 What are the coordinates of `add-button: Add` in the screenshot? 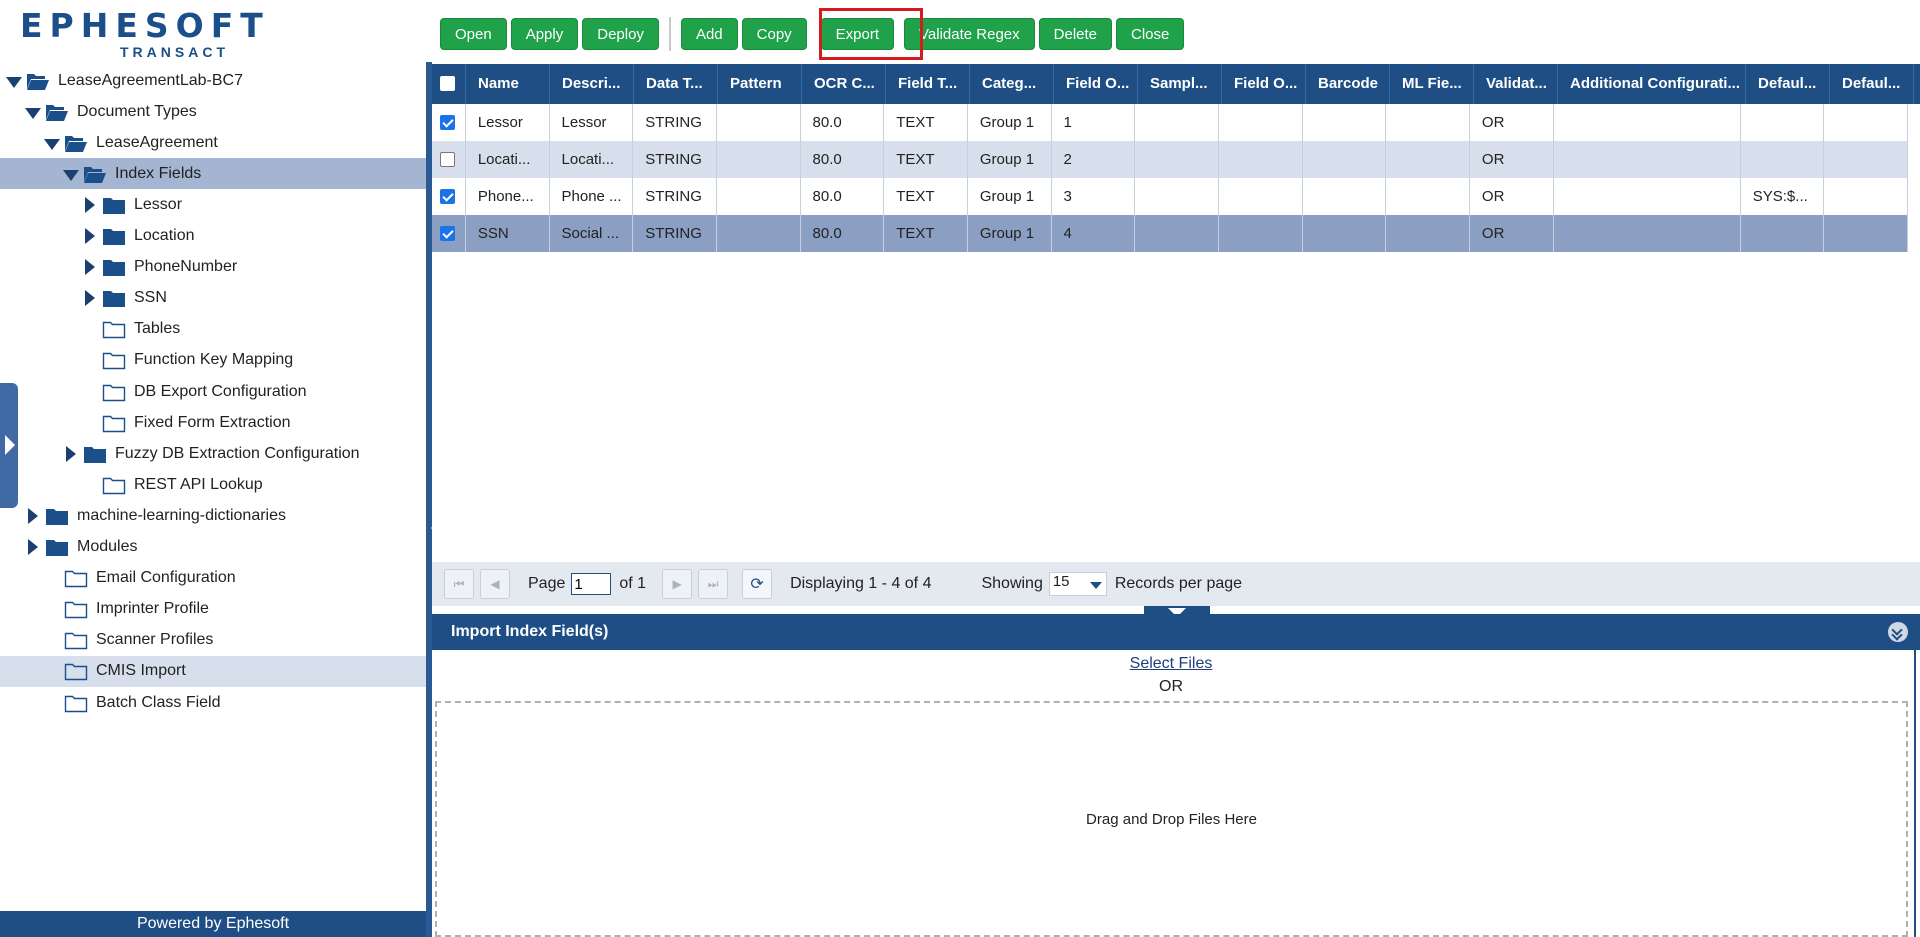 It's located at (709, 34).